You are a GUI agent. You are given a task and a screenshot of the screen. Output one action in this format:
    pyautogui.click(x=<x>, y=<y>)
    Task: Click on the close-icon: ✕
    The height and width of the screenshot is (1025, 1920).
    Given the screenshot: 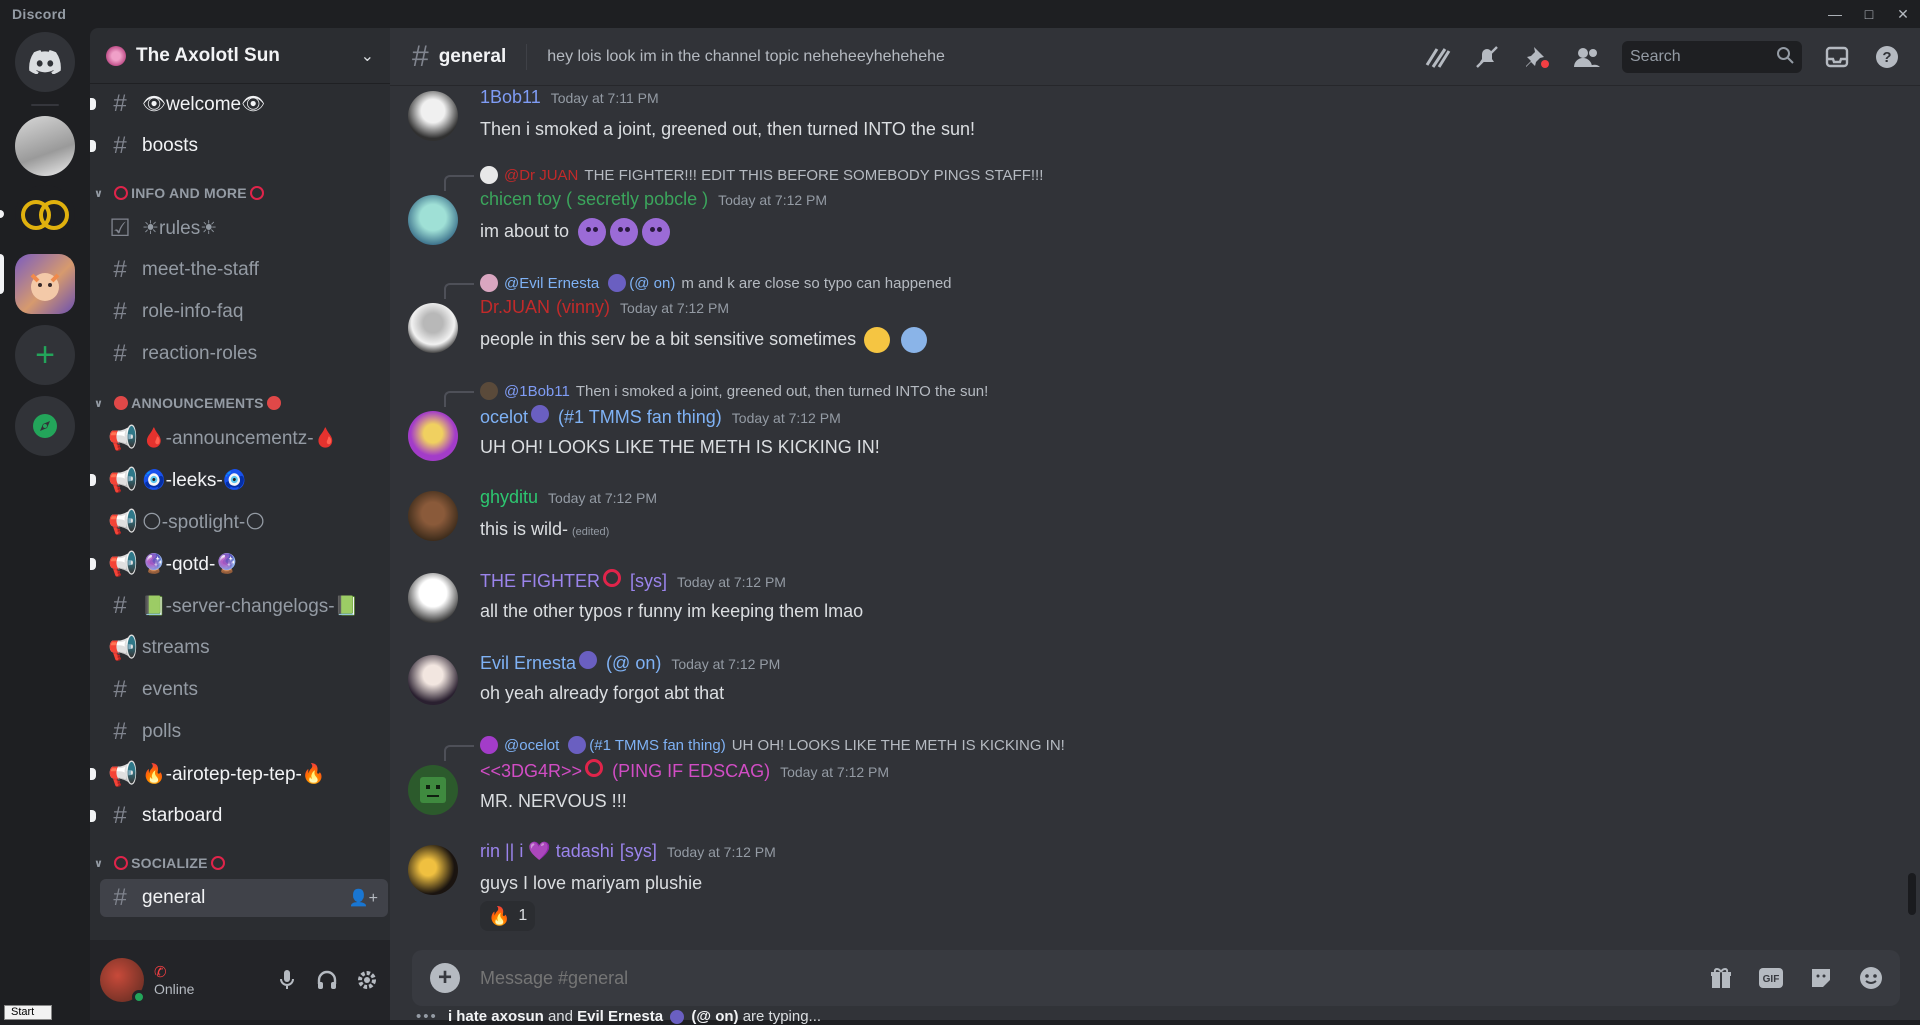 What is the action you would take?
    pyautogui.click(x=1903, y=14)
    